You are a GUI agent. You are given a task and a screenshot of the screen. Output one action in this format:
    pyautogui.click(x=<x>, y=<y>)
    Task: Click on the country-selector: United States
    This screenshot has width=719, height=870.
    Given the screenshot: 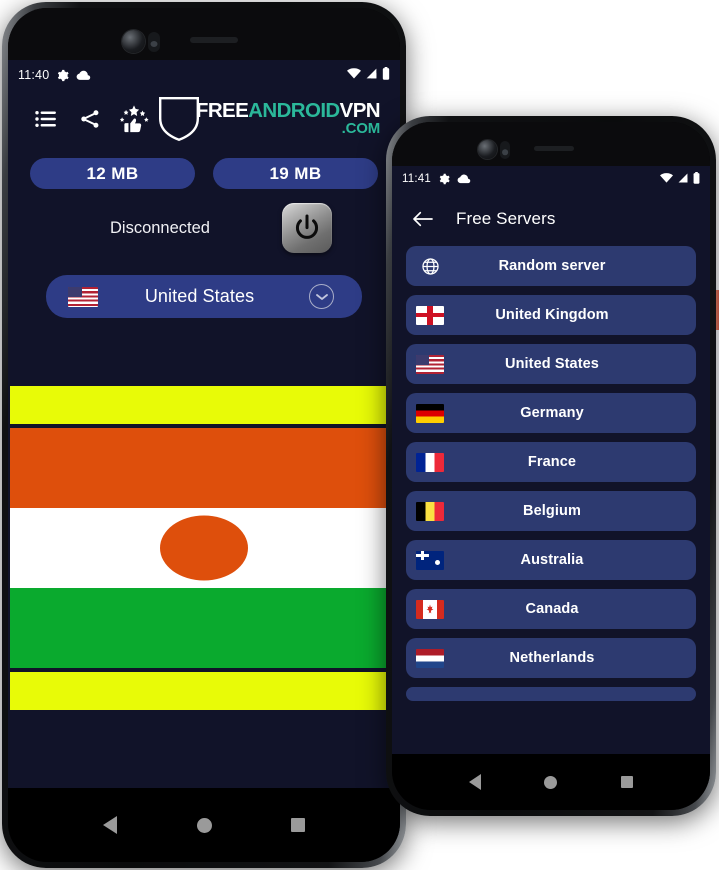 What is the action you would take?
    pyautogui.click(x=204, y=296)
    